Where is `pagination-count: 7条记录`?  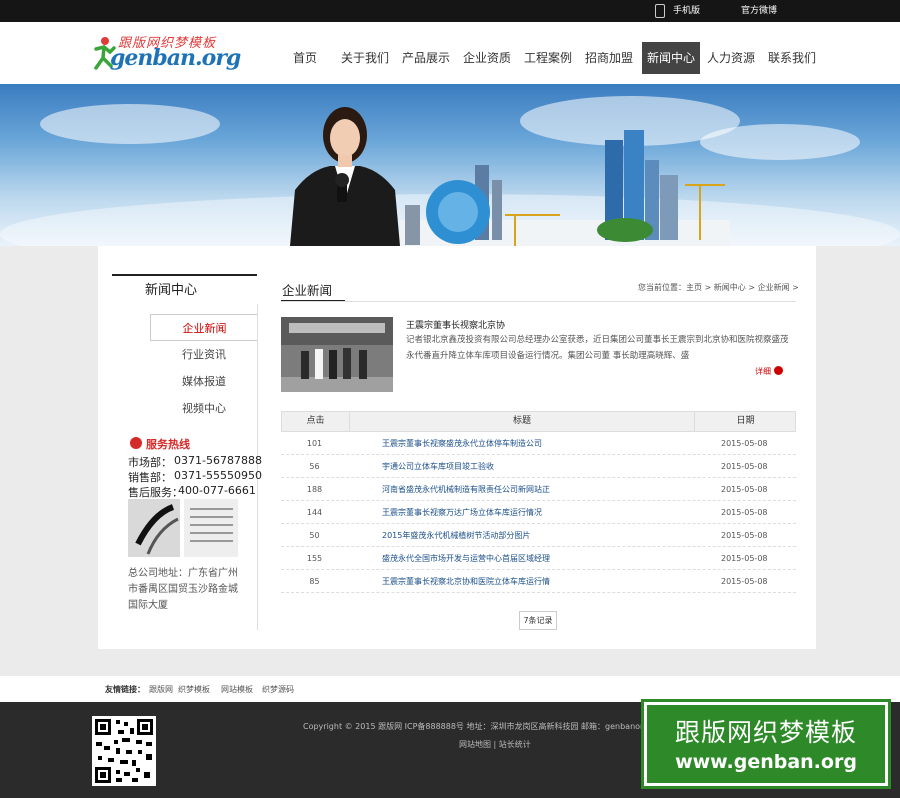
pagination-count: 7条记录 is located at coordinates (538, 620).